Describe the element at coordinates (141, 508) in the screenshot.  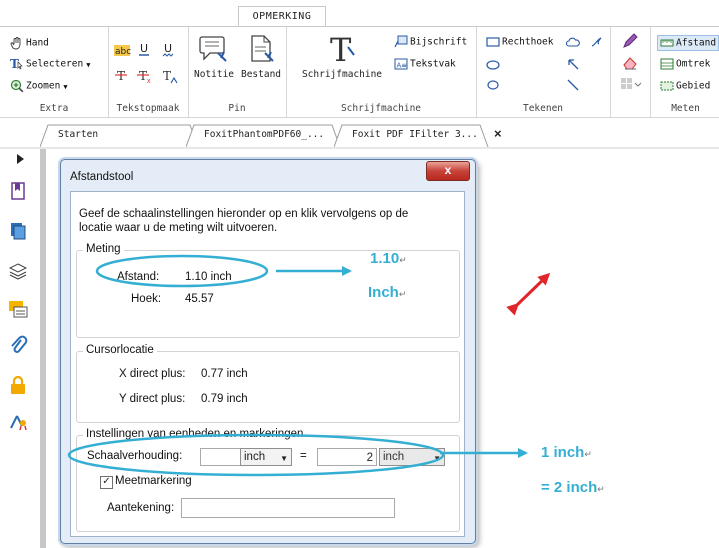
I see `annotation-label: Aantekening:` at that location.